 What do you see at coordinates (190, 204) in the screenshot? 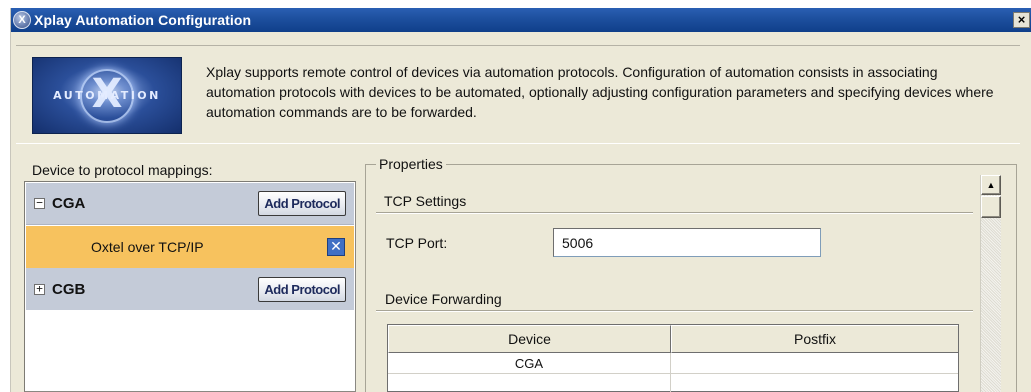
I see `device-row-cga: − CGA Add Protocol` at bounding box center [190, 204].